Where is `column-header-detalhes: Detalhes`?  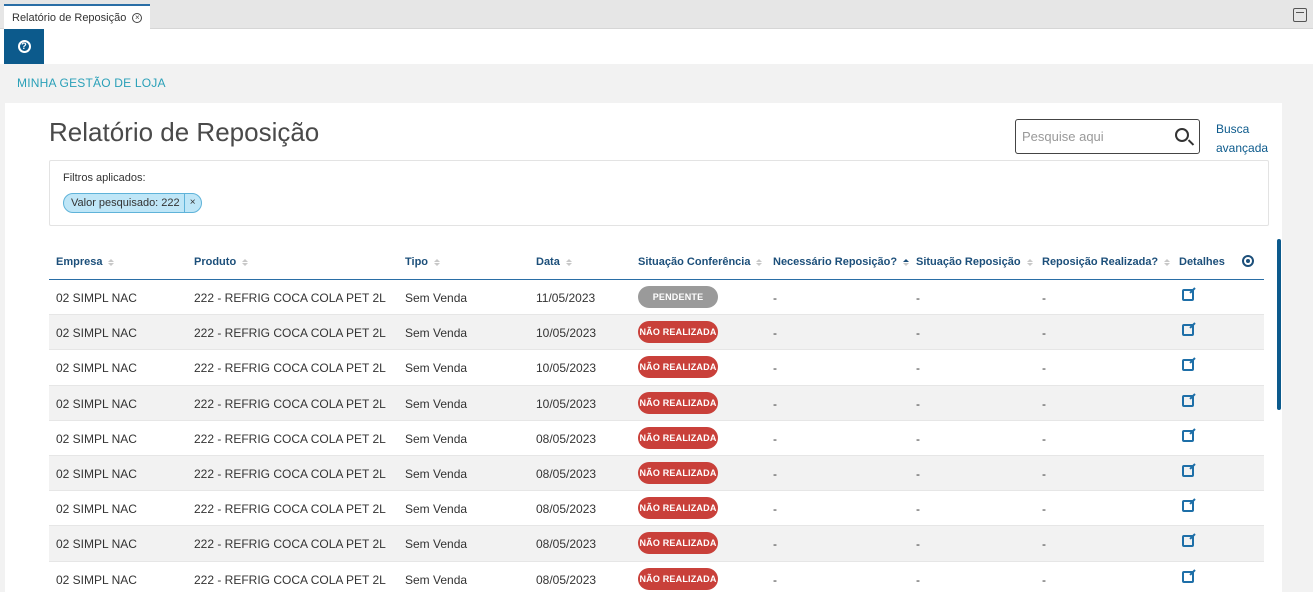 column-header-detalhes: Detalhes is located at coordinates (1202, 262).